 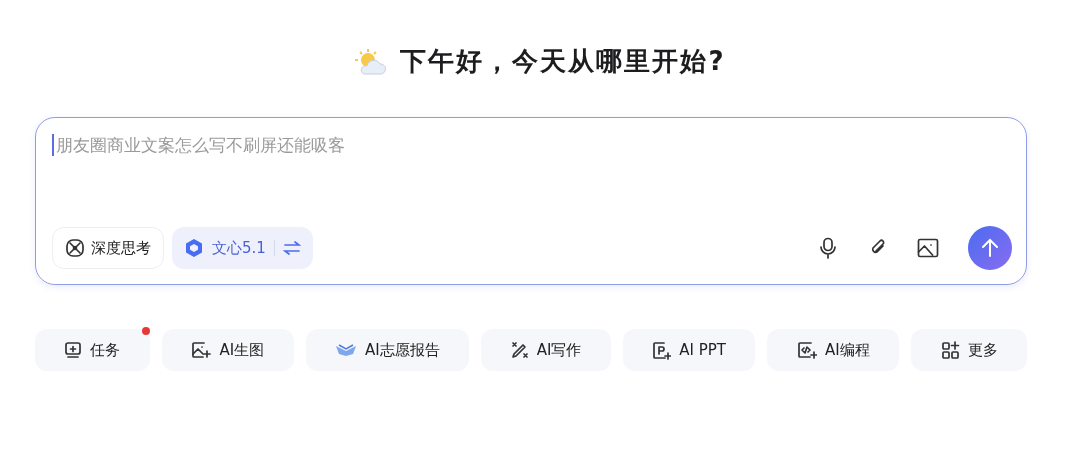 I want to click on sun-cloud-icon, so click(x=370, y=61).